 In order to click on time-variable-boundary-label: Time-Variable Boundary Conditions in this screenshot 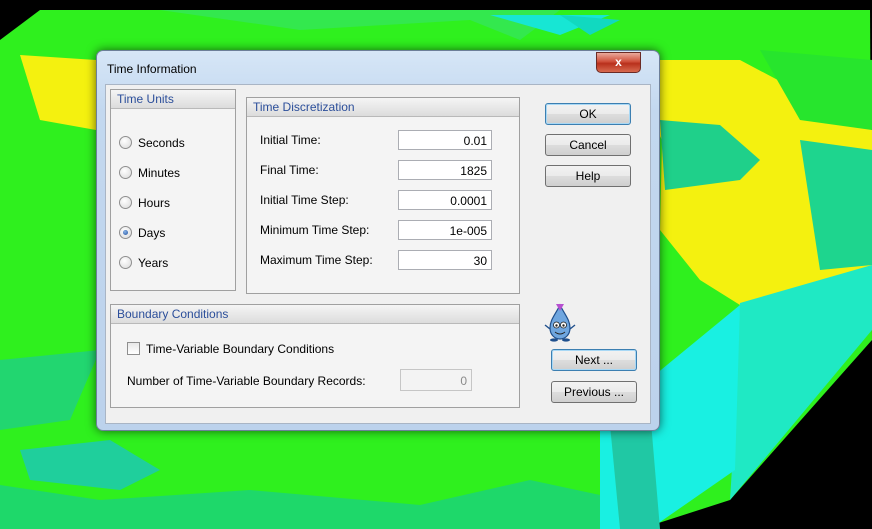, I will do `click(240, 349)`.